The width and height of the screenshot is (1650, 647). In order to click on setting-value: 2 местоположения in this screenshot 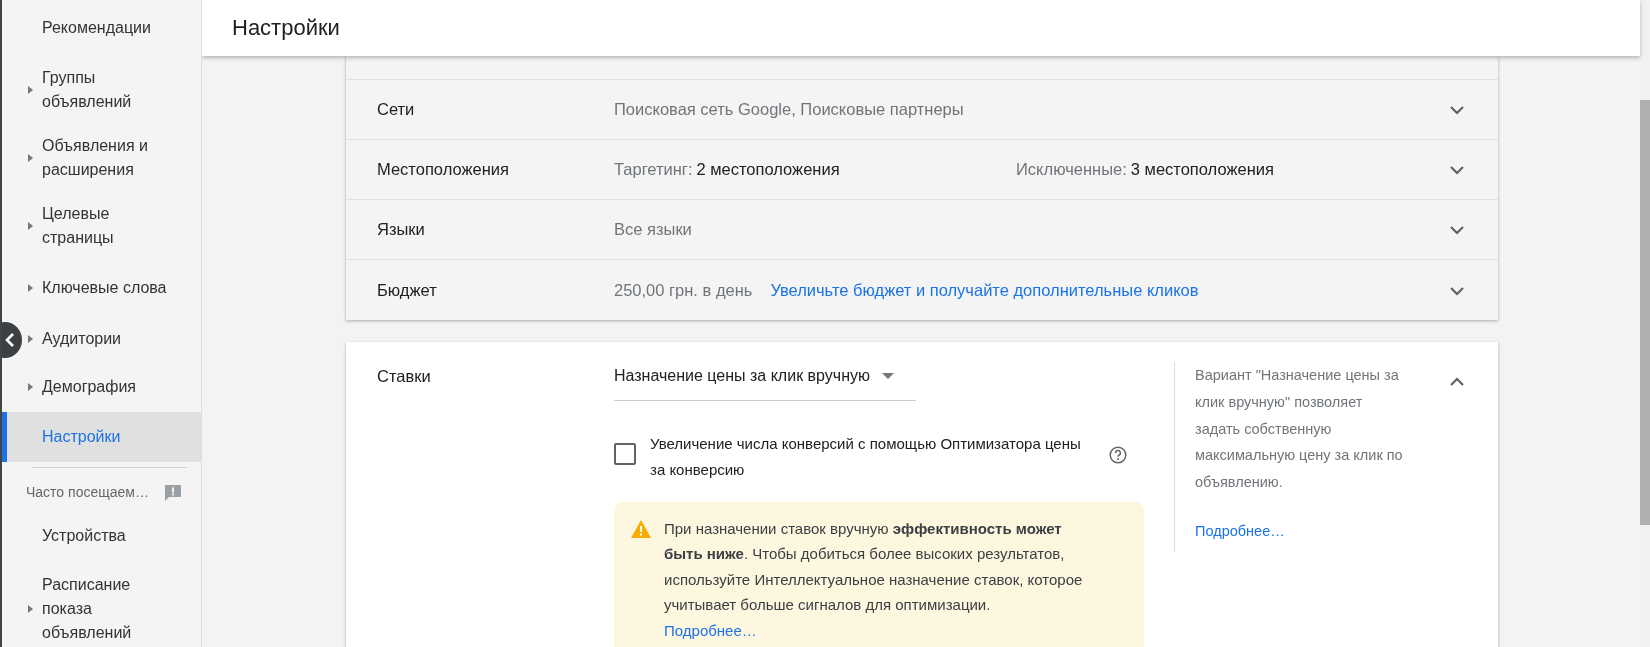, I will do `click(768, 169)`.